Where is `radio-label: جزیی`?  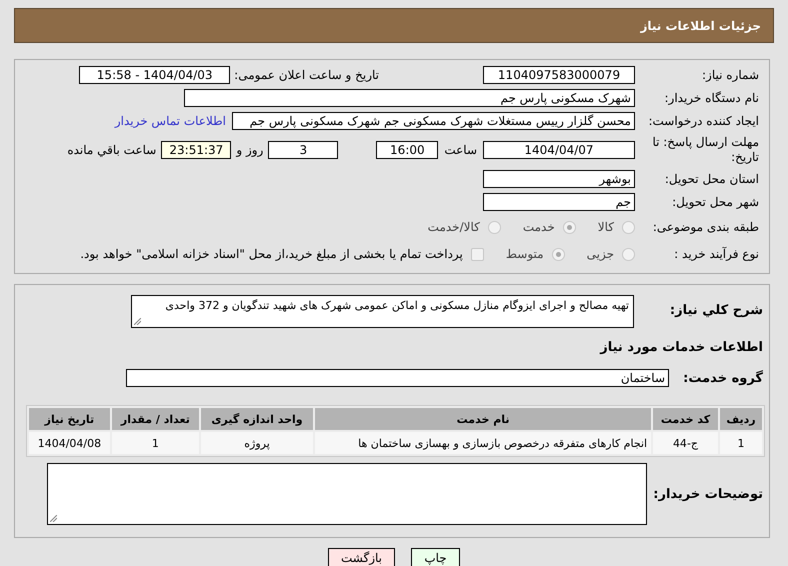 radio-label: جزیی is located at coordinates (600, 254).